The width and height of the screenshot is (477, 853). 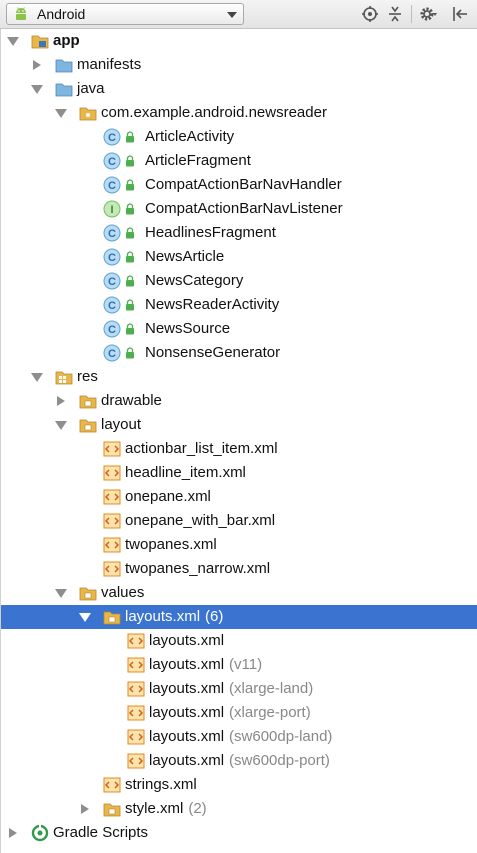 What do you see at coordinates (239, 377) in the screenshot?
I see `tree-node-res: res` at bounding box center [239, 377].